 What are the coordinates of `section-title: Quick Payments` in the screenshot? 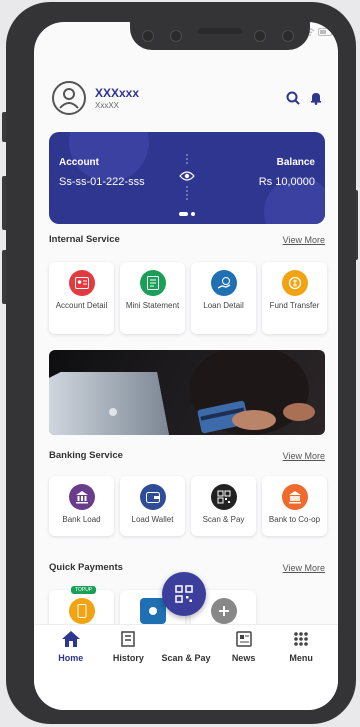 It's located at (86, 567).